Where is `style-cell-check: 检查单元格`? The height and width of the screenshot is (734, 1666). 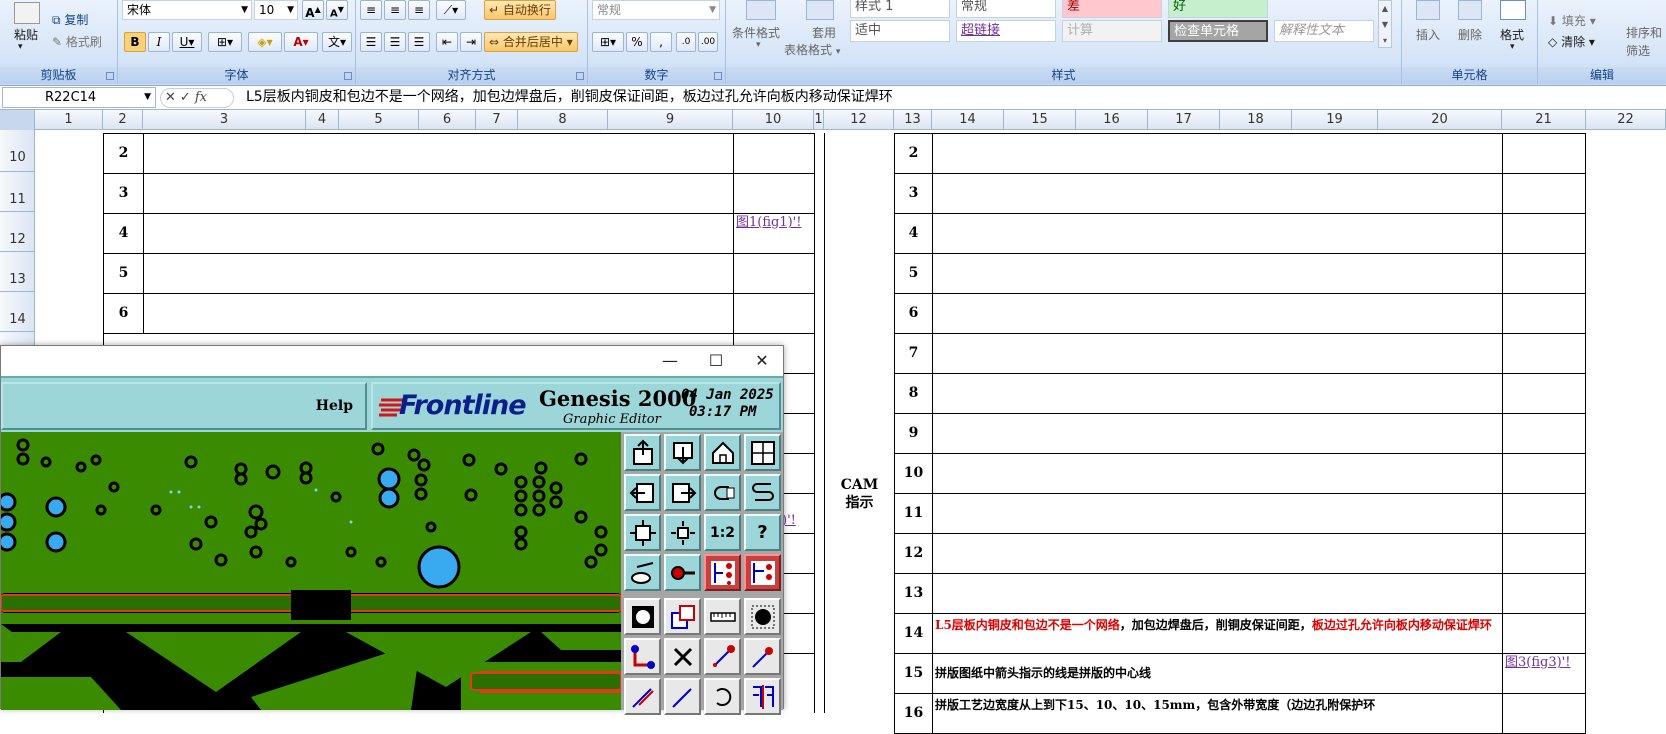
style-cell-check: 检查单元格 is located at coordinates (1218, 31).